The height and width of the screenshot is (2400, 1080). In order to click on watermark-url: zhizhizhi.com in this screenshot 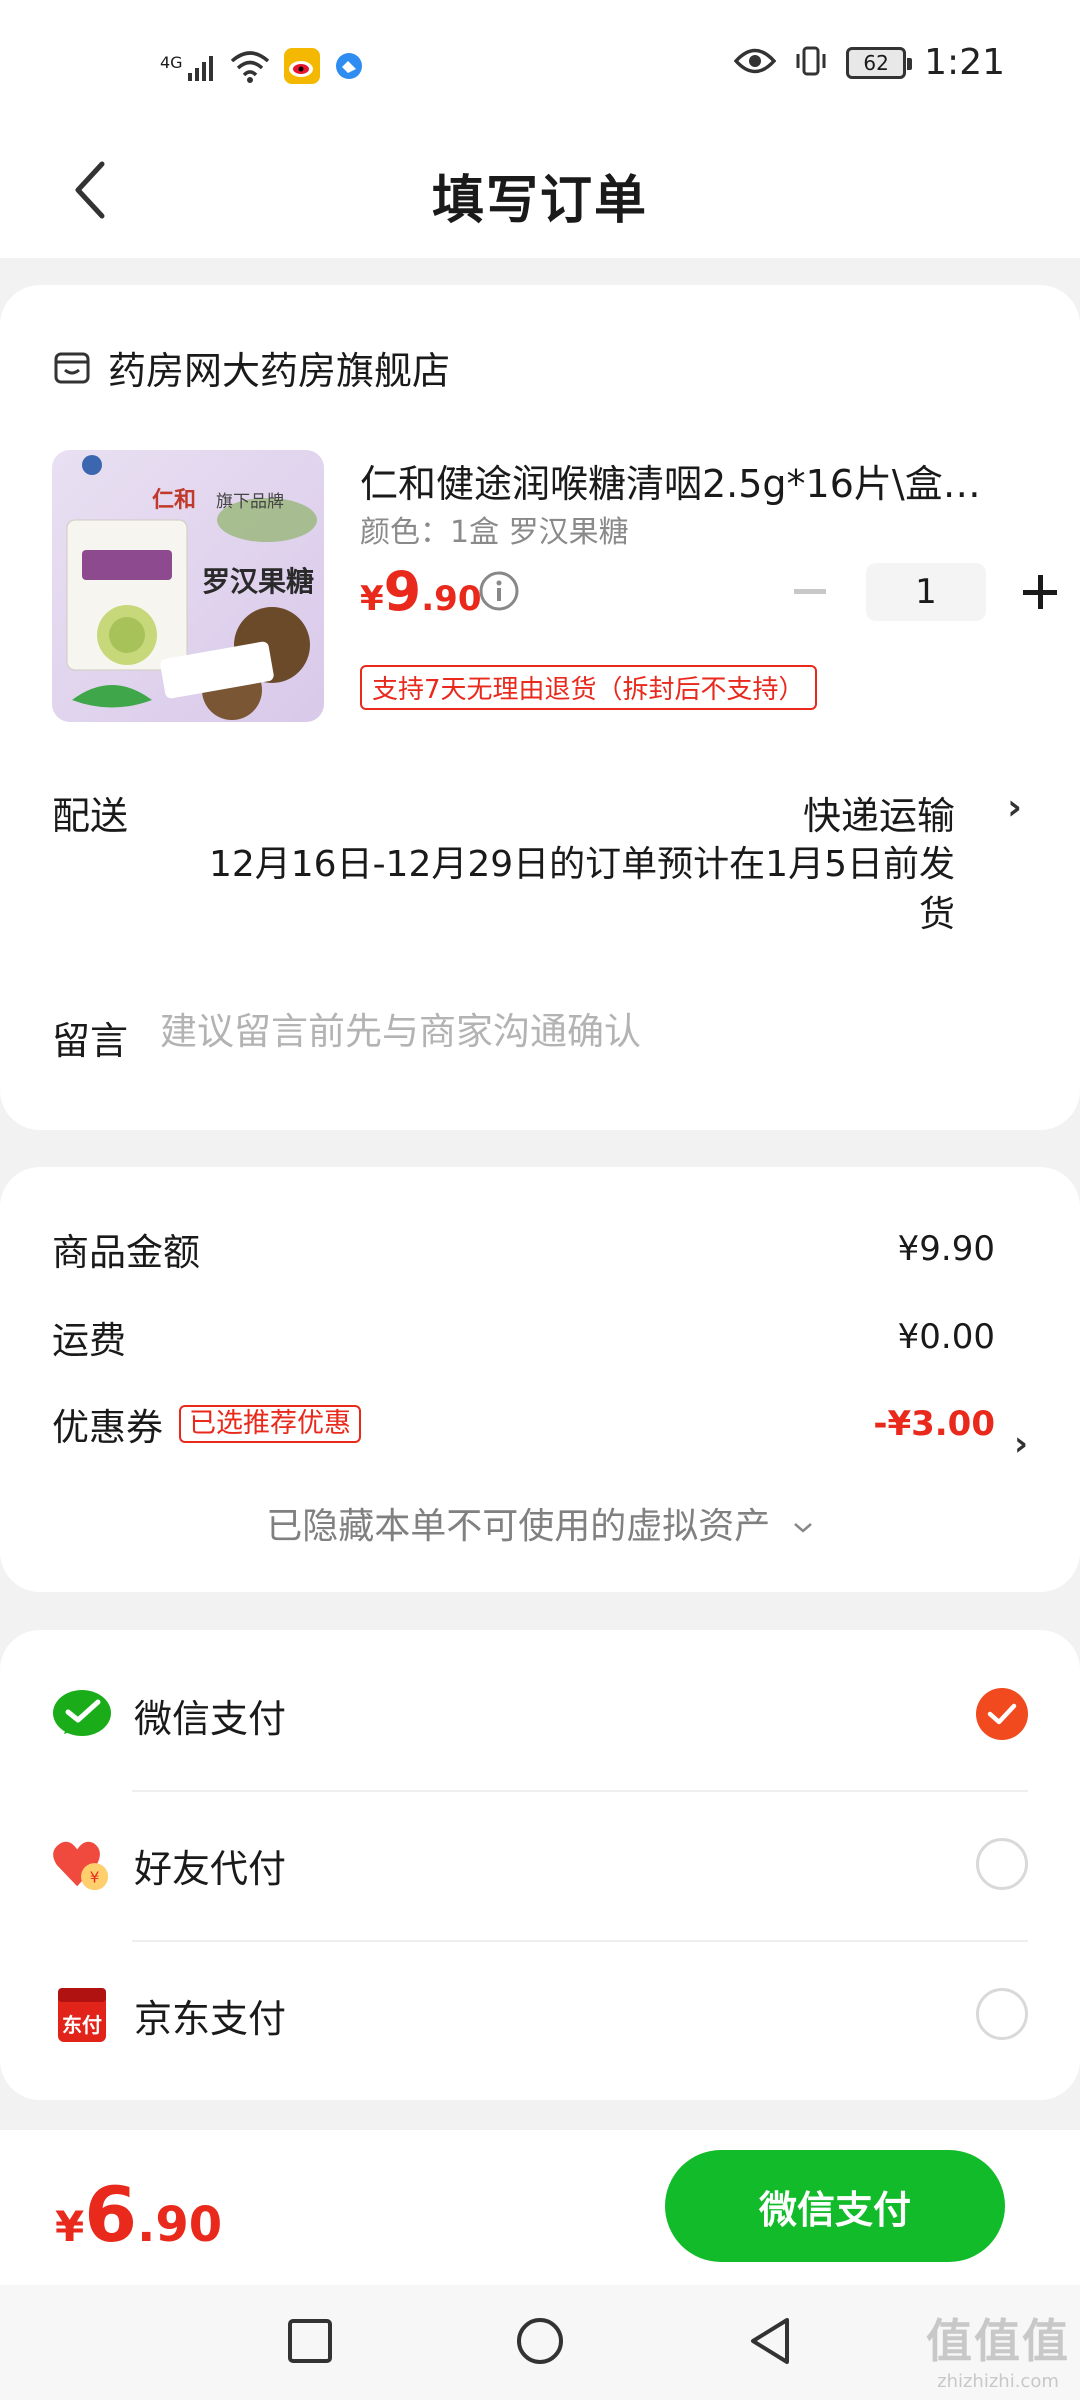, I will do `click(998, 2381)`.